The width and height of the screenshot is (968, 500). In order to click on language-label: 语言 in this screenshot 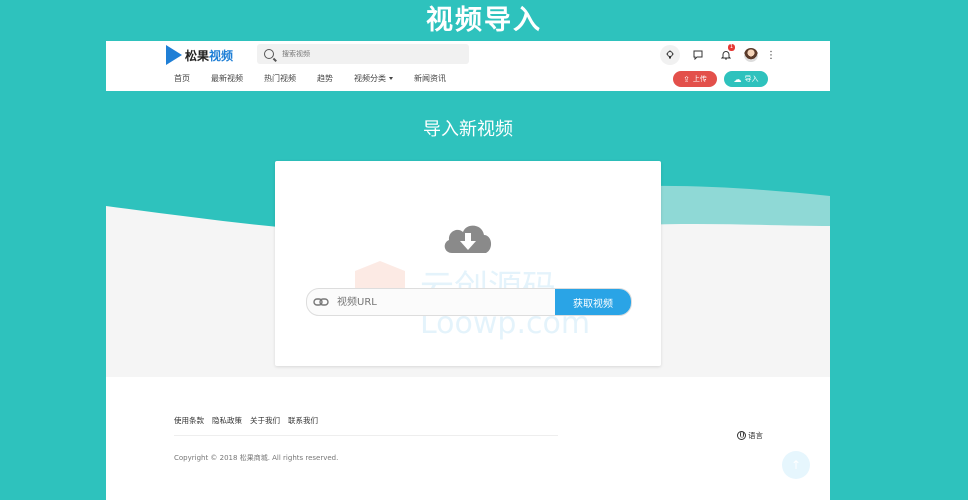, I will do `click(755, 435)`.